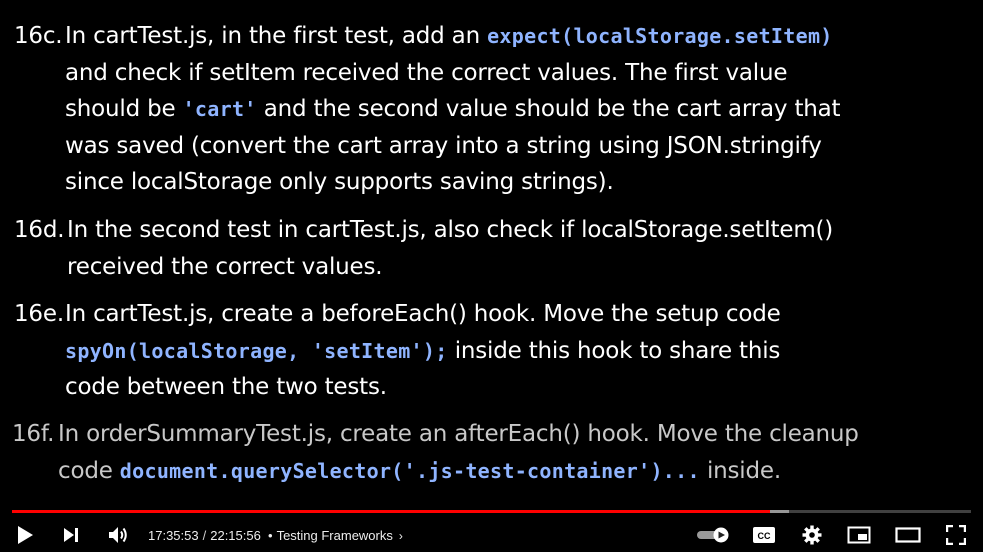 The image size is (983, 552). I want to click on fullscreen-icon, so click(956, 535).